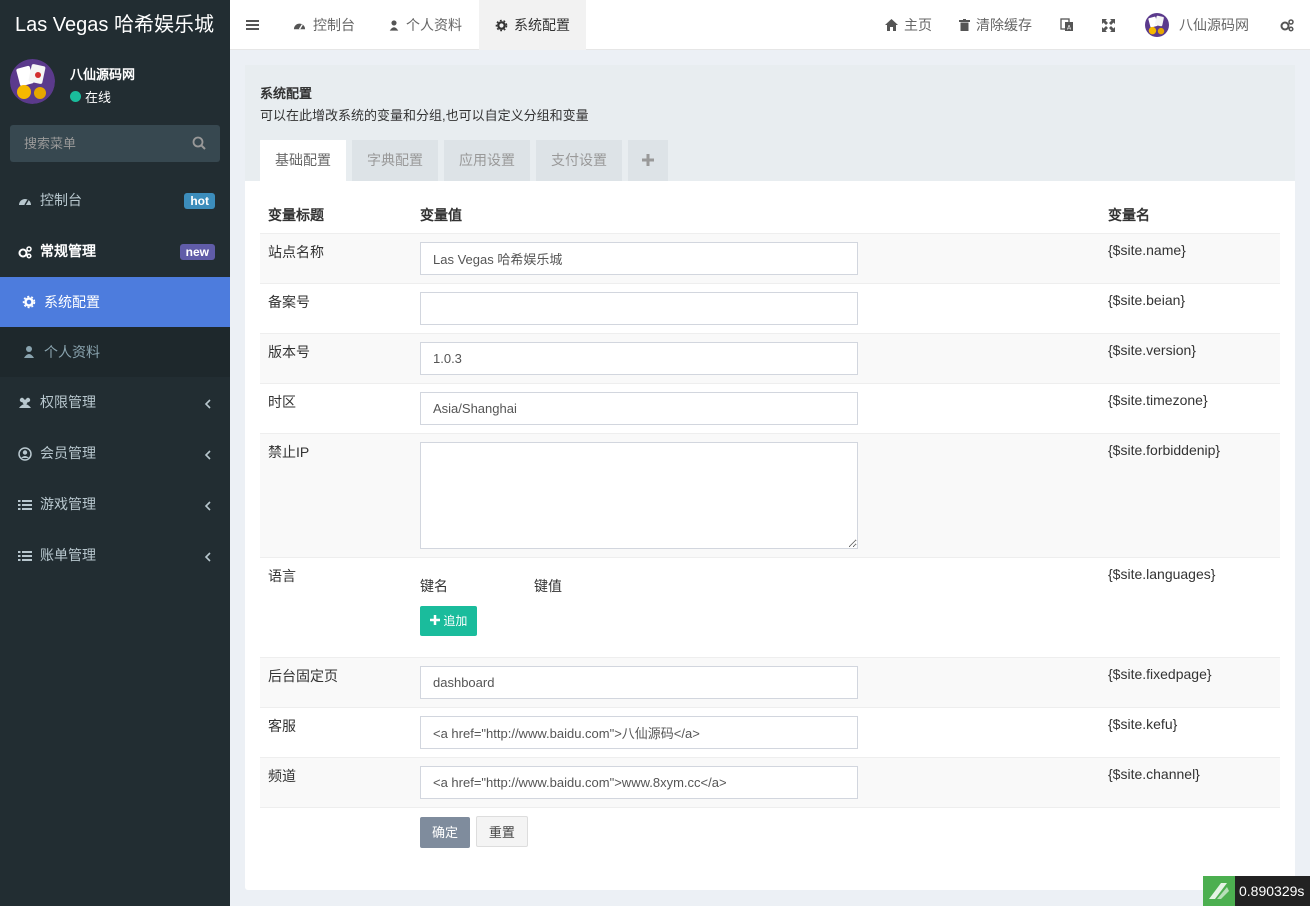  Describe the element at coordinates (995, 25) in the screenshot. I see `clear-cache-button: 清除缓存` at that location.